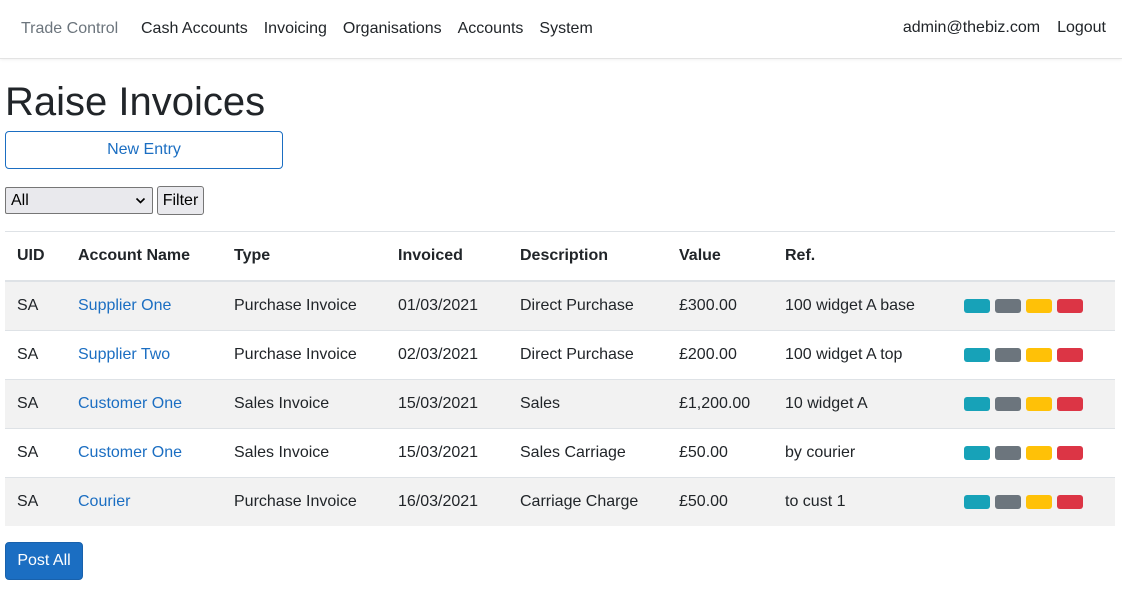 The width and height of the screenshot is (1122, 590). Describe the element at coordinates (1081, 28) in the screenshot. I see `logout-link: Logout` at that location.